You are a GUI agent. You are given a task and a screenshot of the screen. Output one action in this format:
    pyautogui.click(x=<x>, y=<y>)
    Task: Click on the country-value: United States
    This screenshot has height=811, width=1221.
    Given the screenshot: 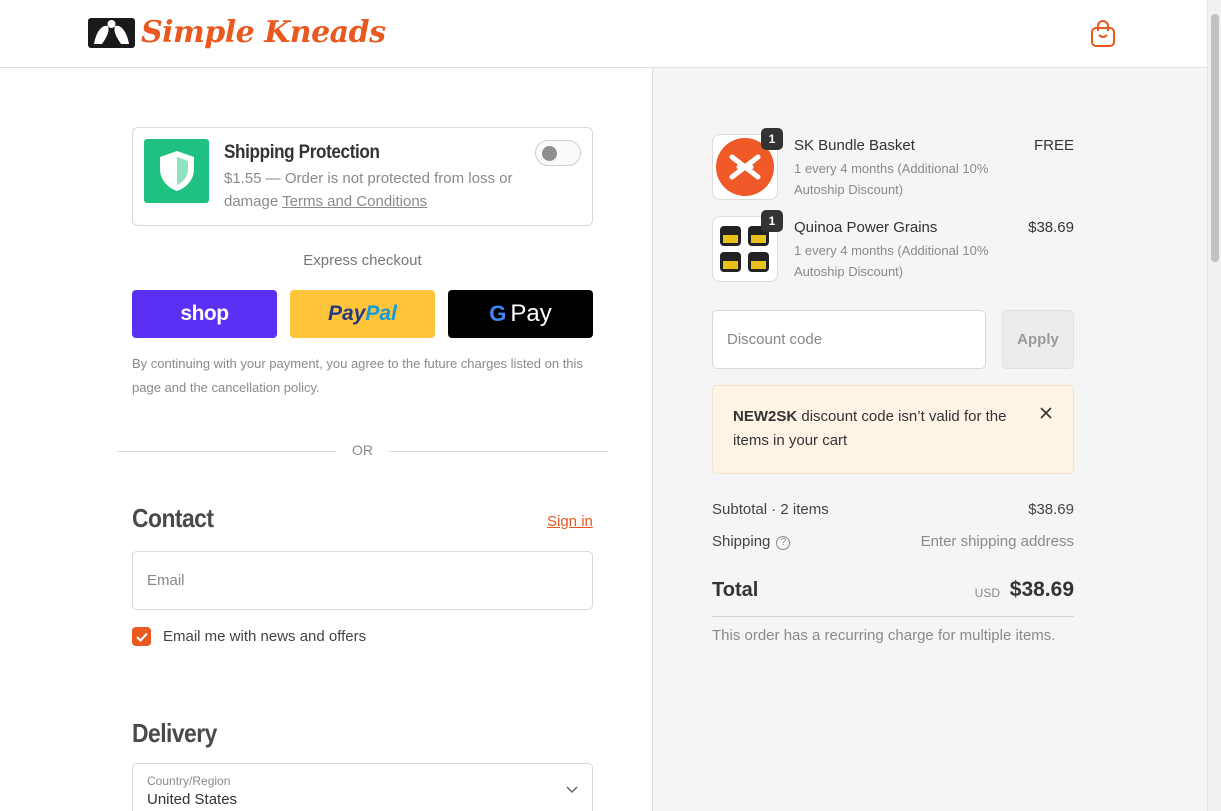 What is the action you would take?
    pyautogui.click(x=192, y=799)
    